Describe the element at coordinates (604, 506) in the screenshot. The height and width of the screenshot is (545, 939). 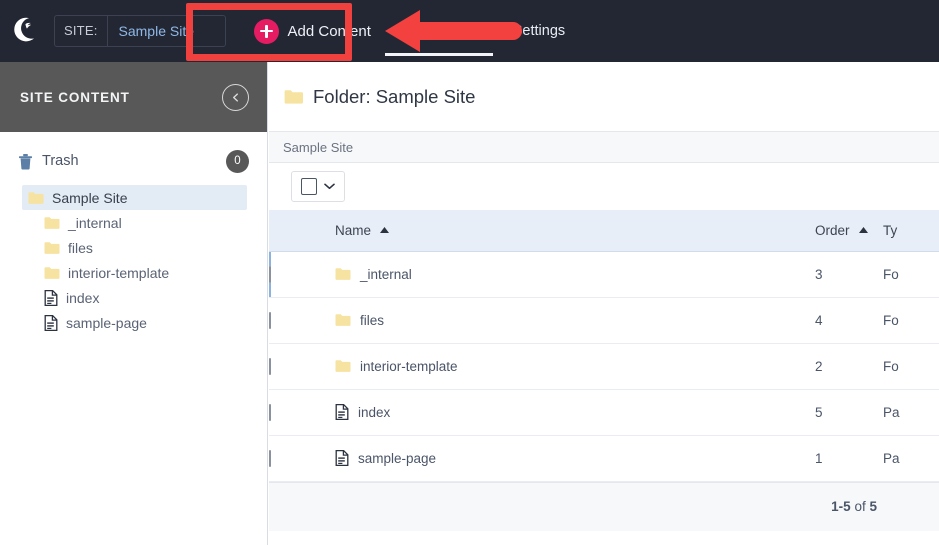
I see `grid-footer: 1-5 of 5` at that location.